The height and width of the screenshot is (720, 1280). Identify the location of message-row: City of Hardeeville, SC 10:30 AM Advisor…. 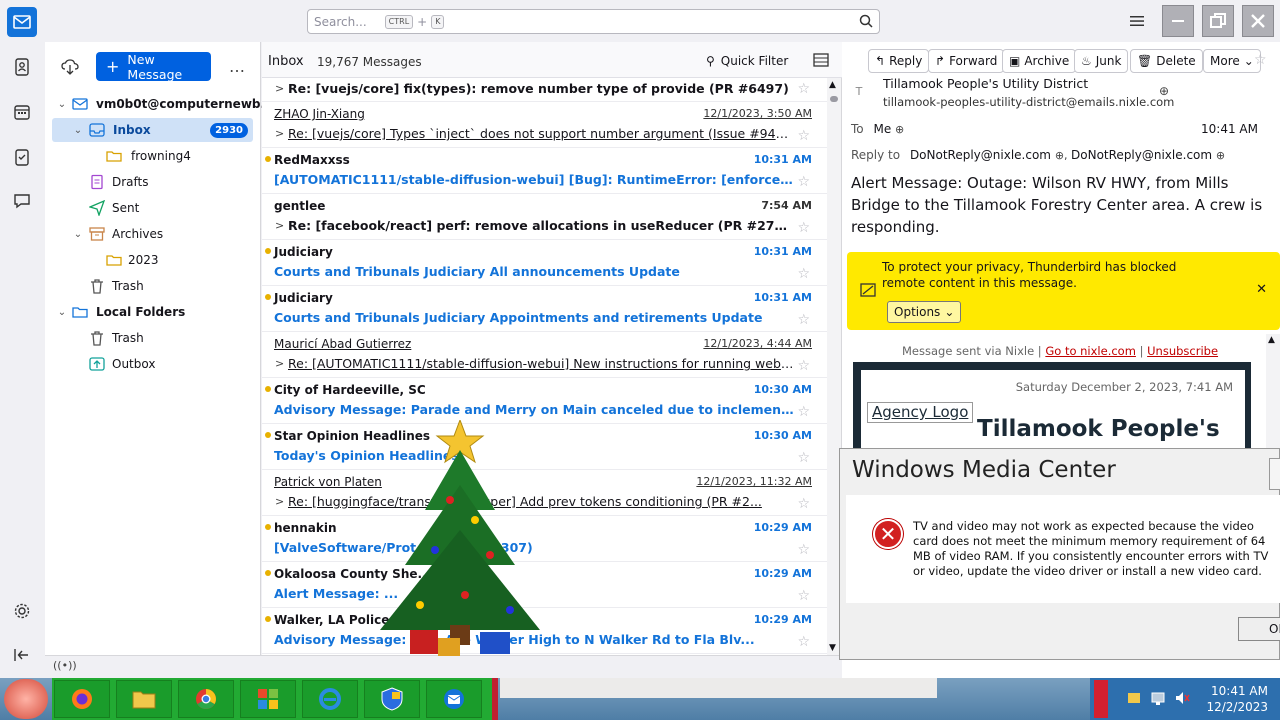
(545, 401).